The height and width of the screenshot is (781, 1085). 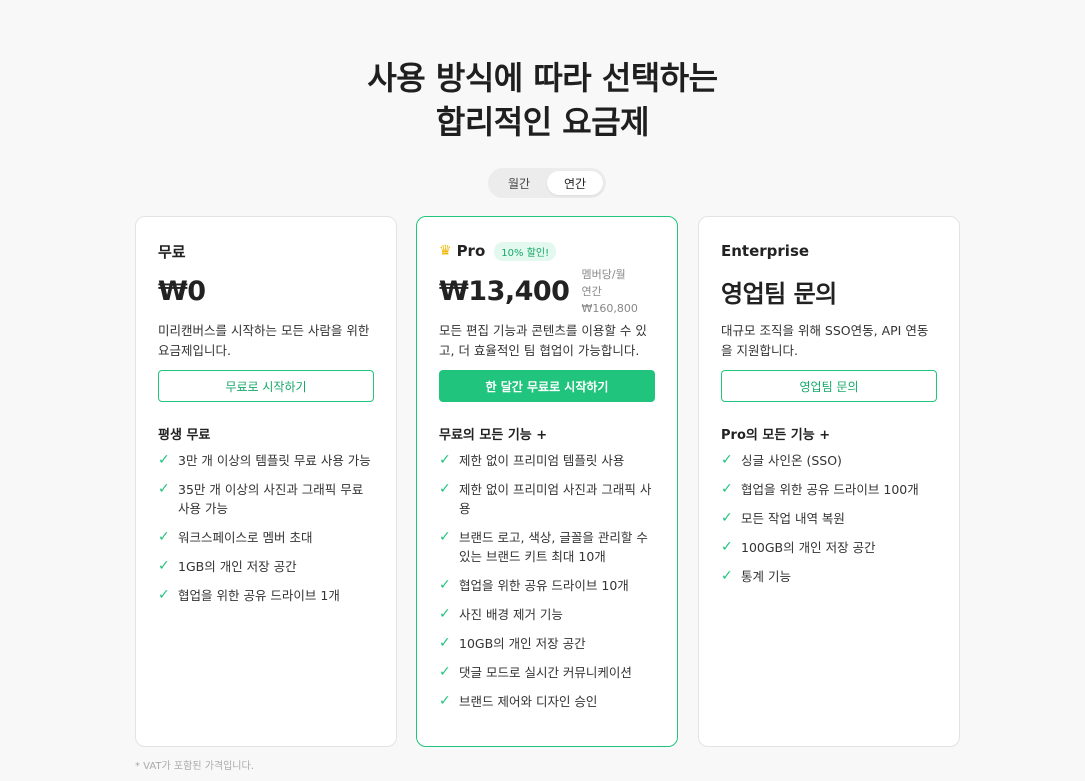 I want to click on feature-text: 100GB의 개인 저장 공간, so click(x=808, y=547).